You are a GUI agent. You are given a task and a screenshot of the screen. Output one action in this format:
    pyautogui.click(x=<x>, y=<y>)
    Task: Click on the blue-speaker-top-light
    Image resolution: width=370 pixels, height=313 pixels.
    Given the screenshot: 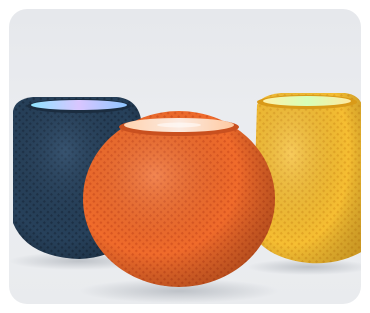 What is the action you would take?
    pyautogui.click(x=79, y=105)
    